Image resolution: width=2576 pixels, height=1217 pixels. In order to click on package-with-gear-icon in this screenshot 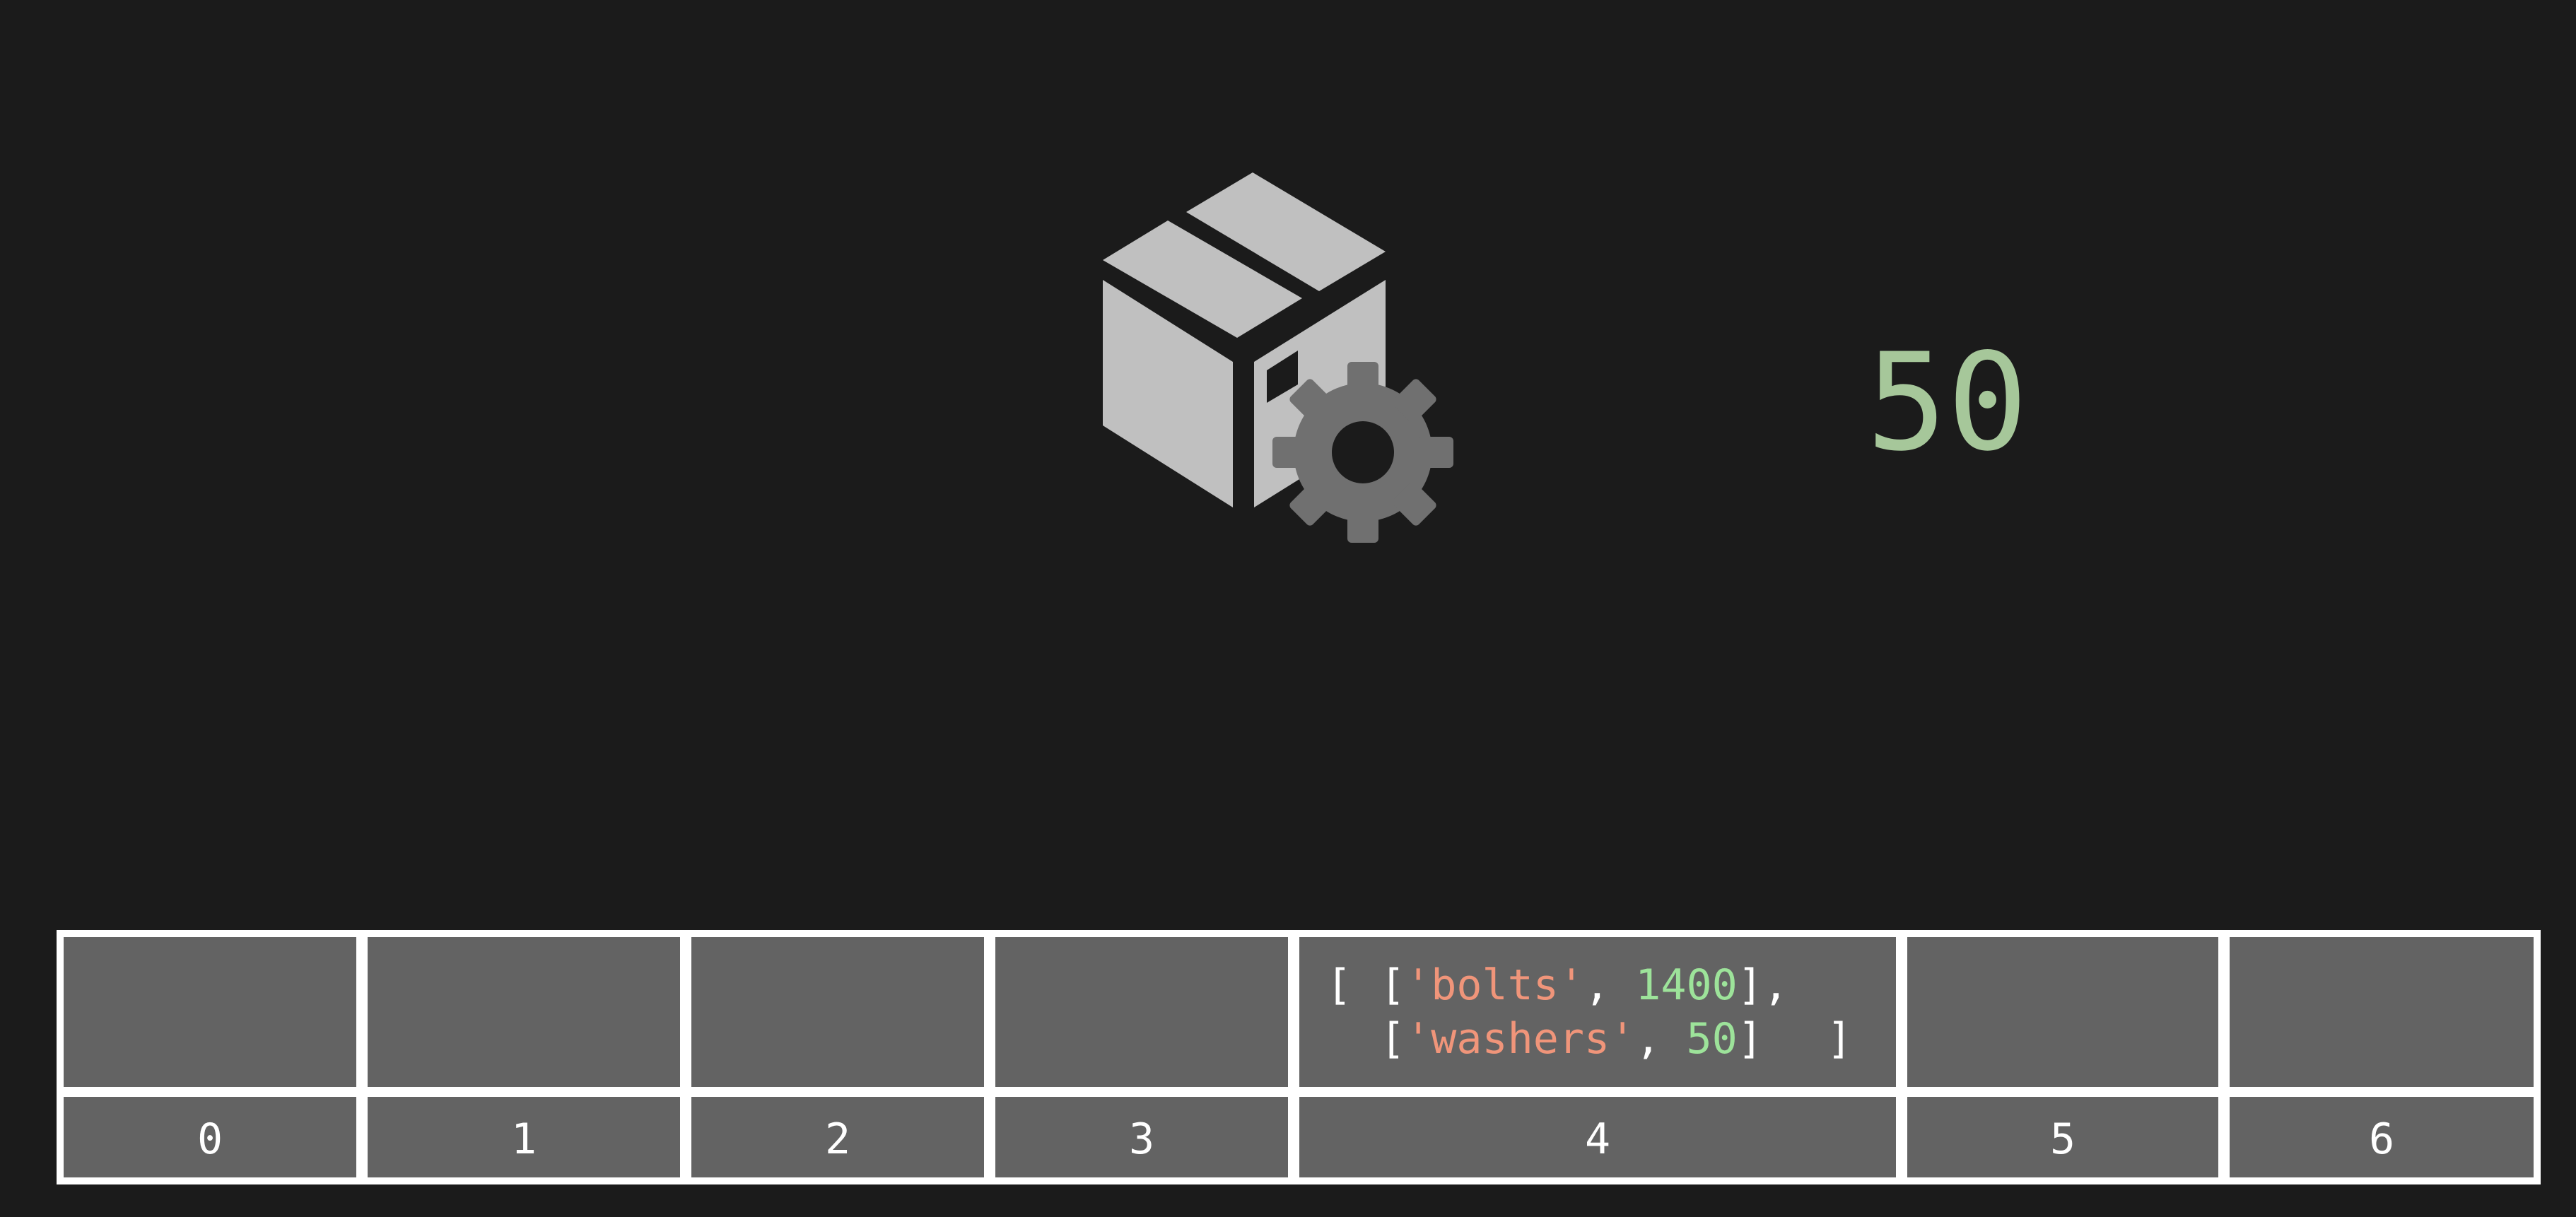, I will do `click(1287, 360)`.